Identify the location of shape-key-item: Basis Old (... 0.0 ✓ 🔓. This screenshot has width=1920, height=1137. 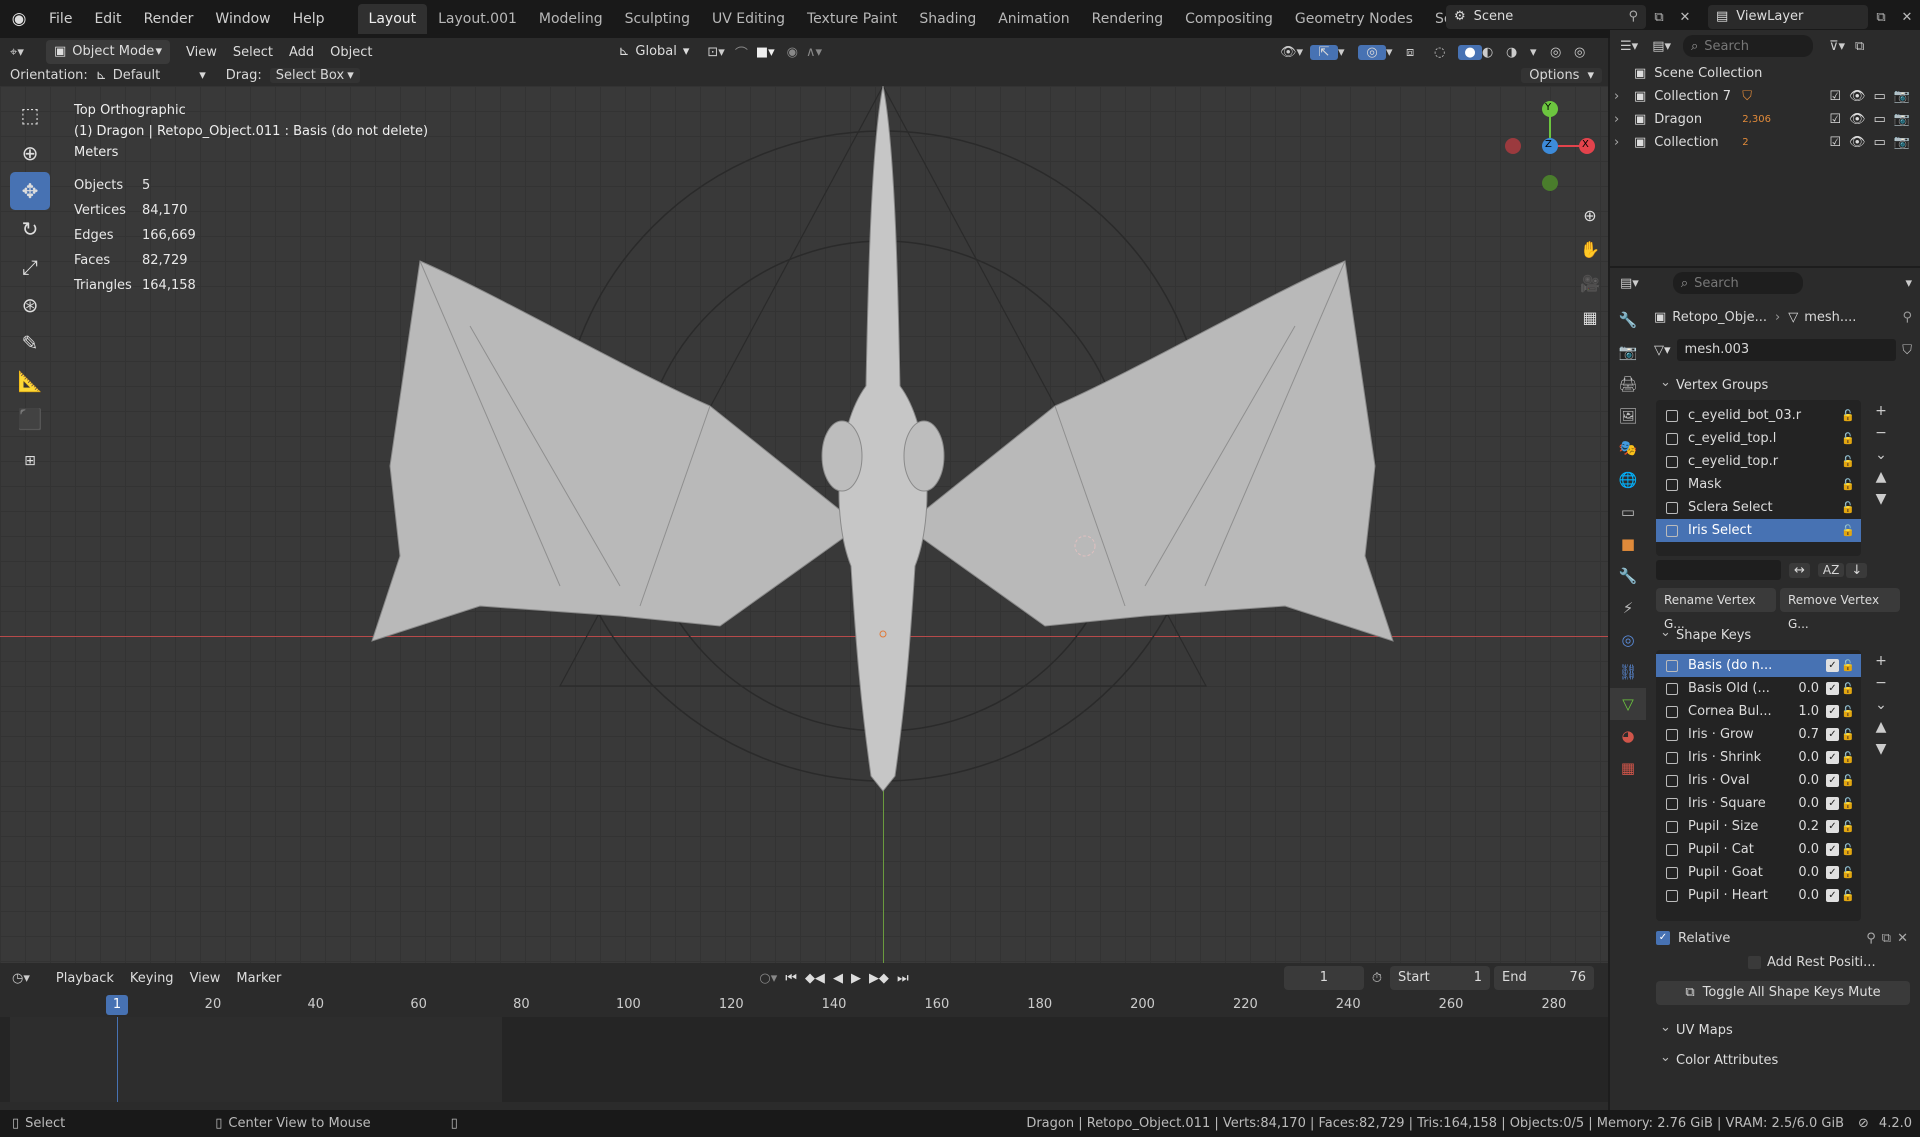
(1758, 688).